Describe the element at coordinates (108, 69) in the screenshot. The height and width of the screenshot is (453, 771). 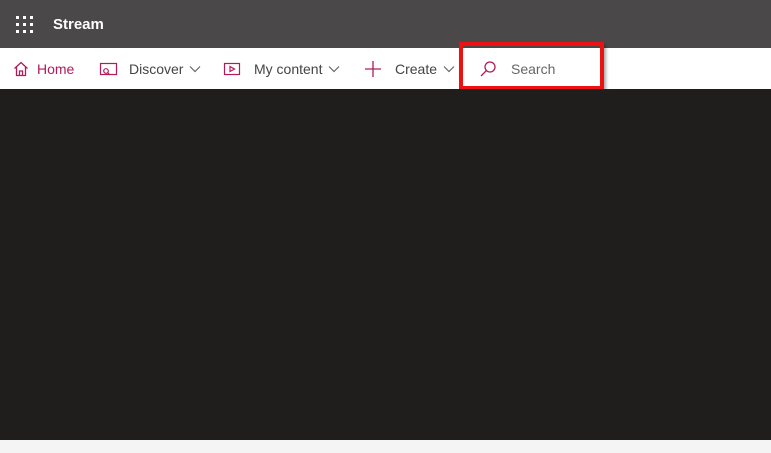
I see `discover-icon` at that location.